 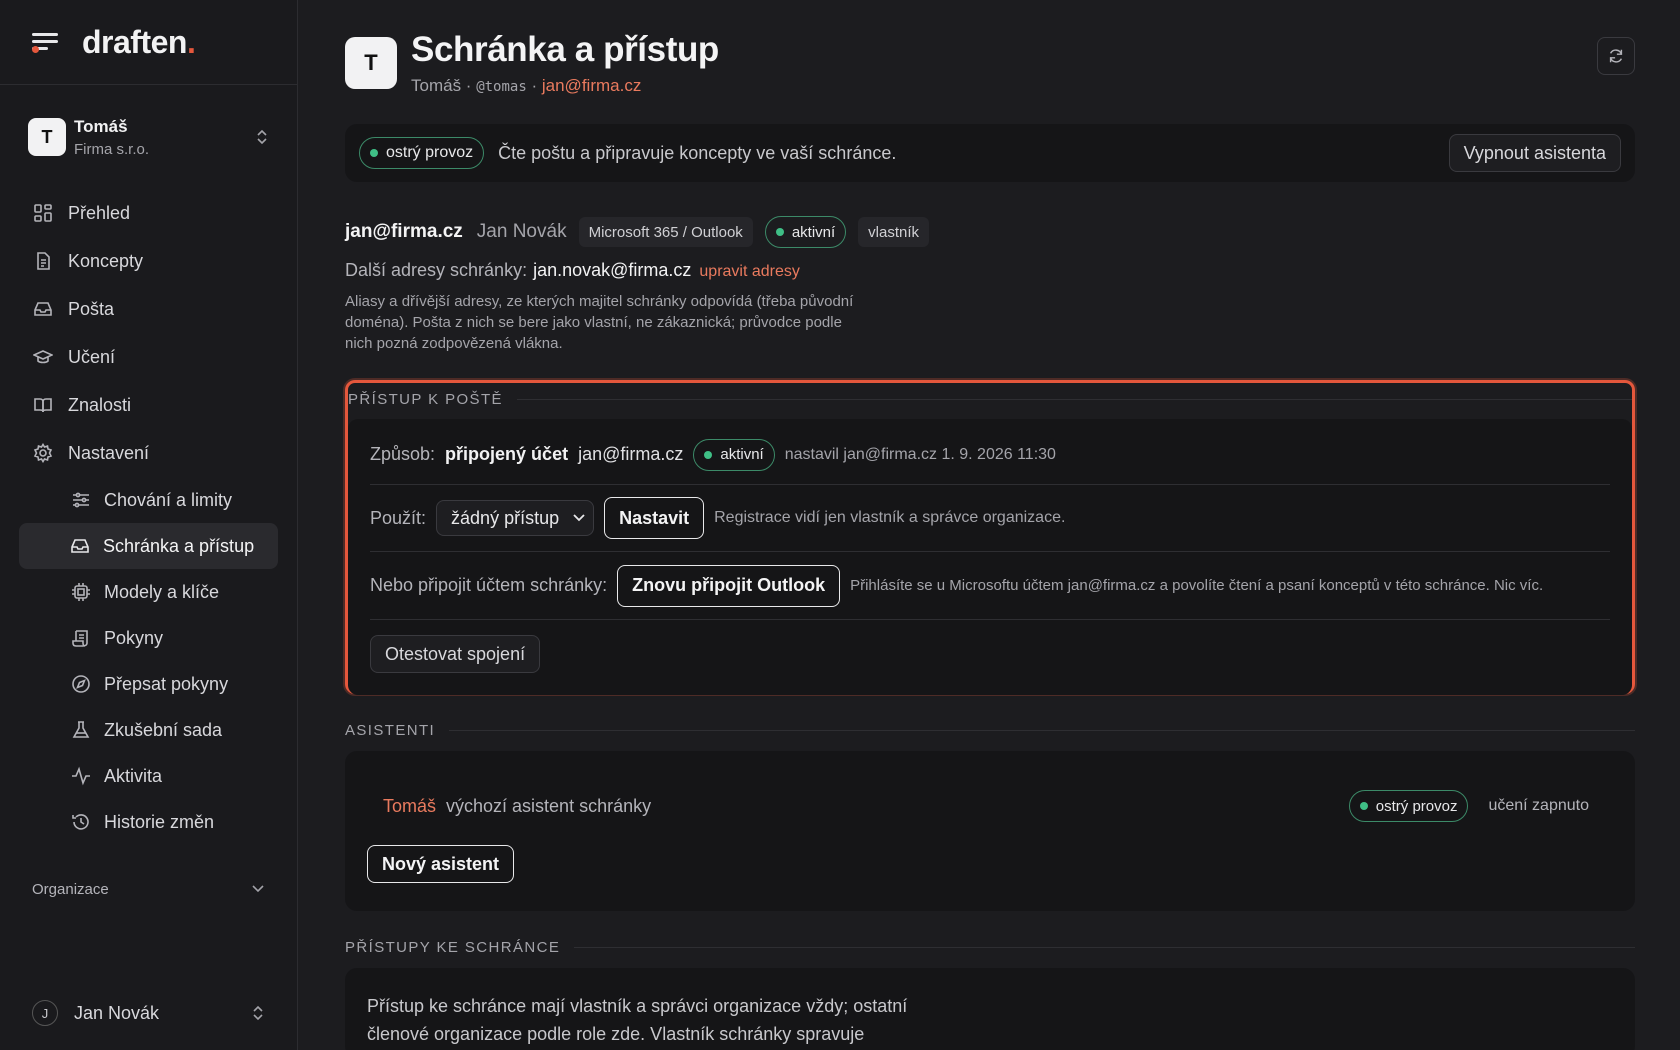 What do you see at coordinates (749, 271) in the screenshot?
I see `edit-aliases-link: upravit adresy` at bounding box center [749, 271].